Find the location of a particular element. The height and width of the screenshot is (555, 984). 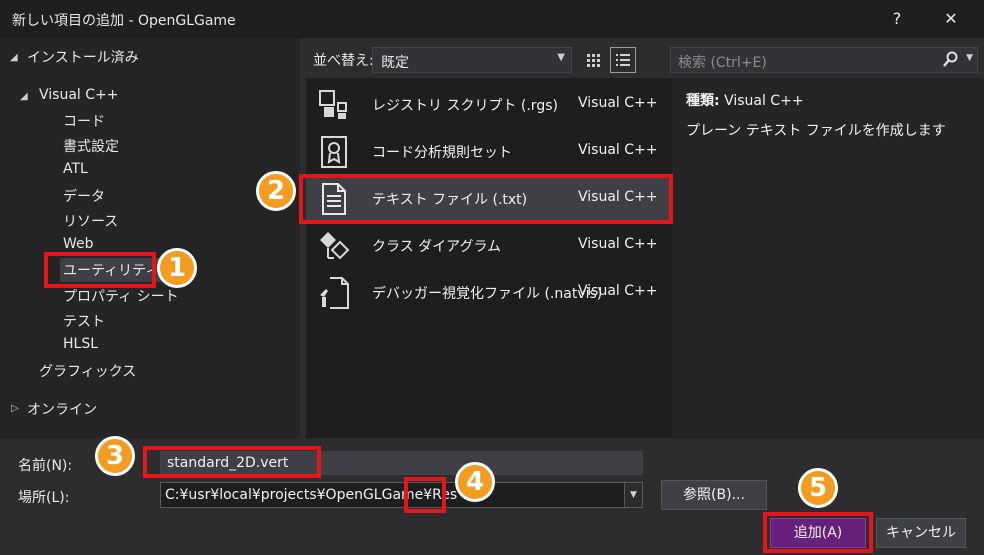

details-type: 種類: Visual C++ is located at coordinates (745, 100).